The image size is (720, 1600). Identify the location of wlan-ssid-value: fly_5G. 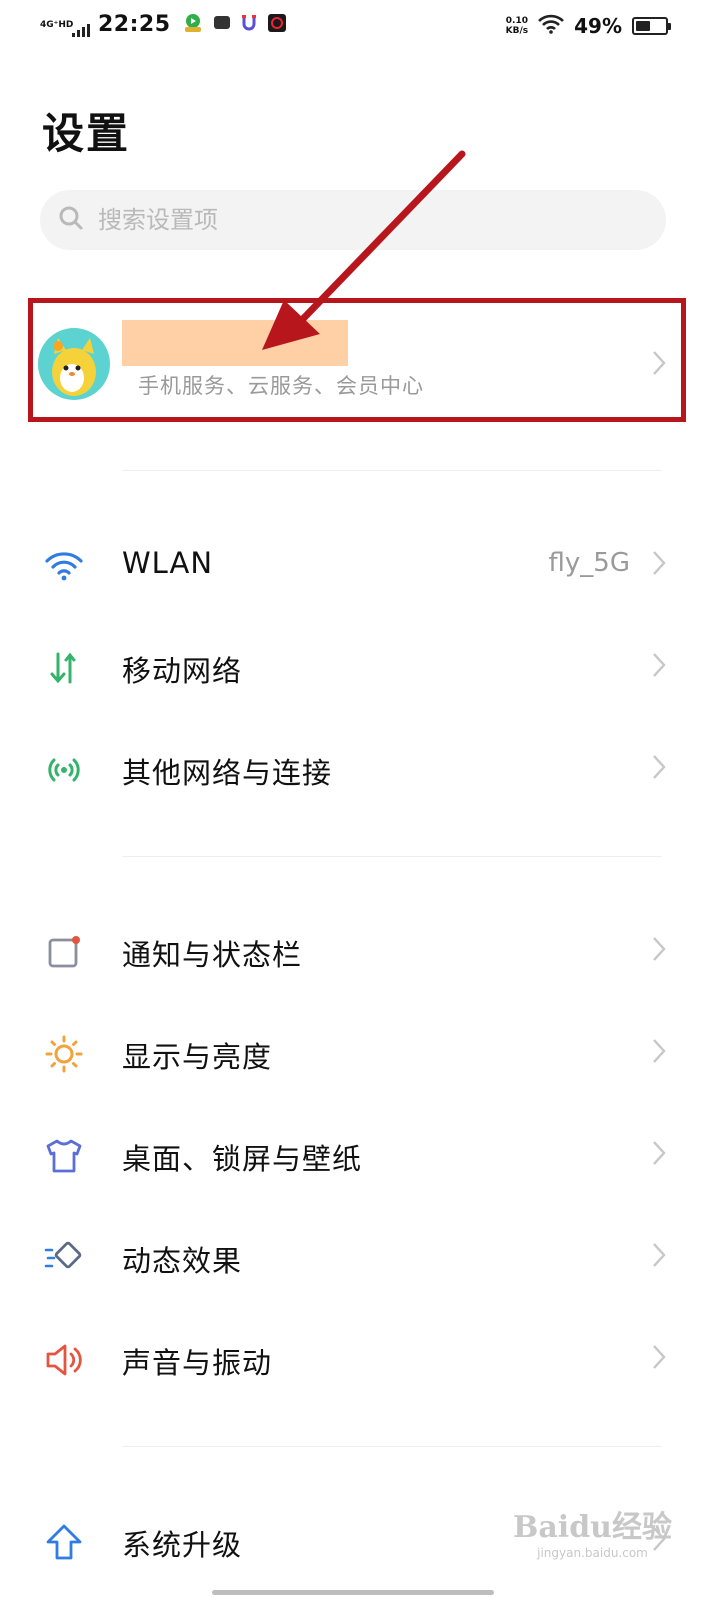
(589, 563).